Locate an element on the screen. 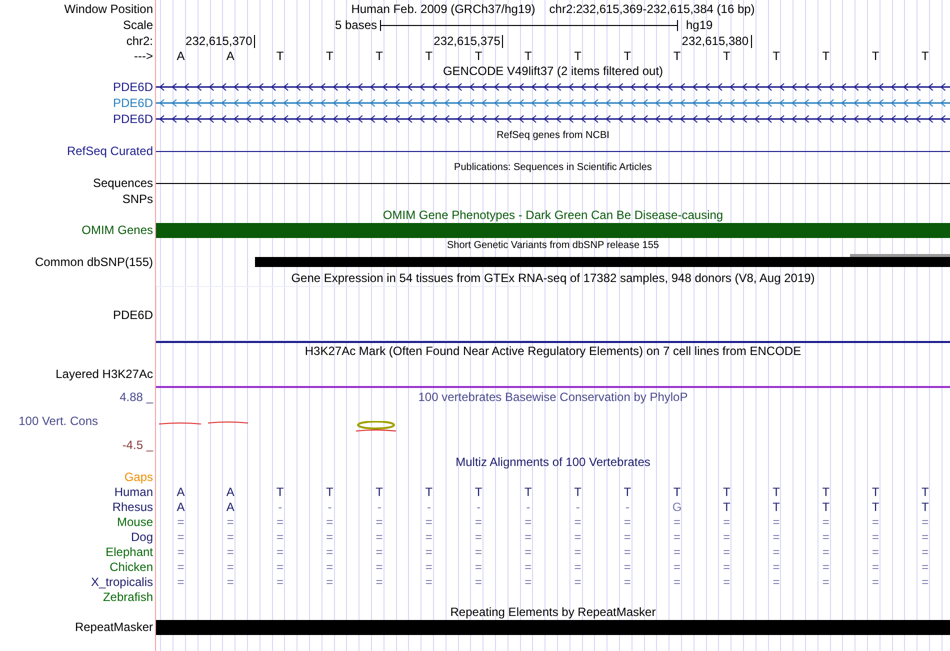  base-letter: A is located at coordinates (230, 55).